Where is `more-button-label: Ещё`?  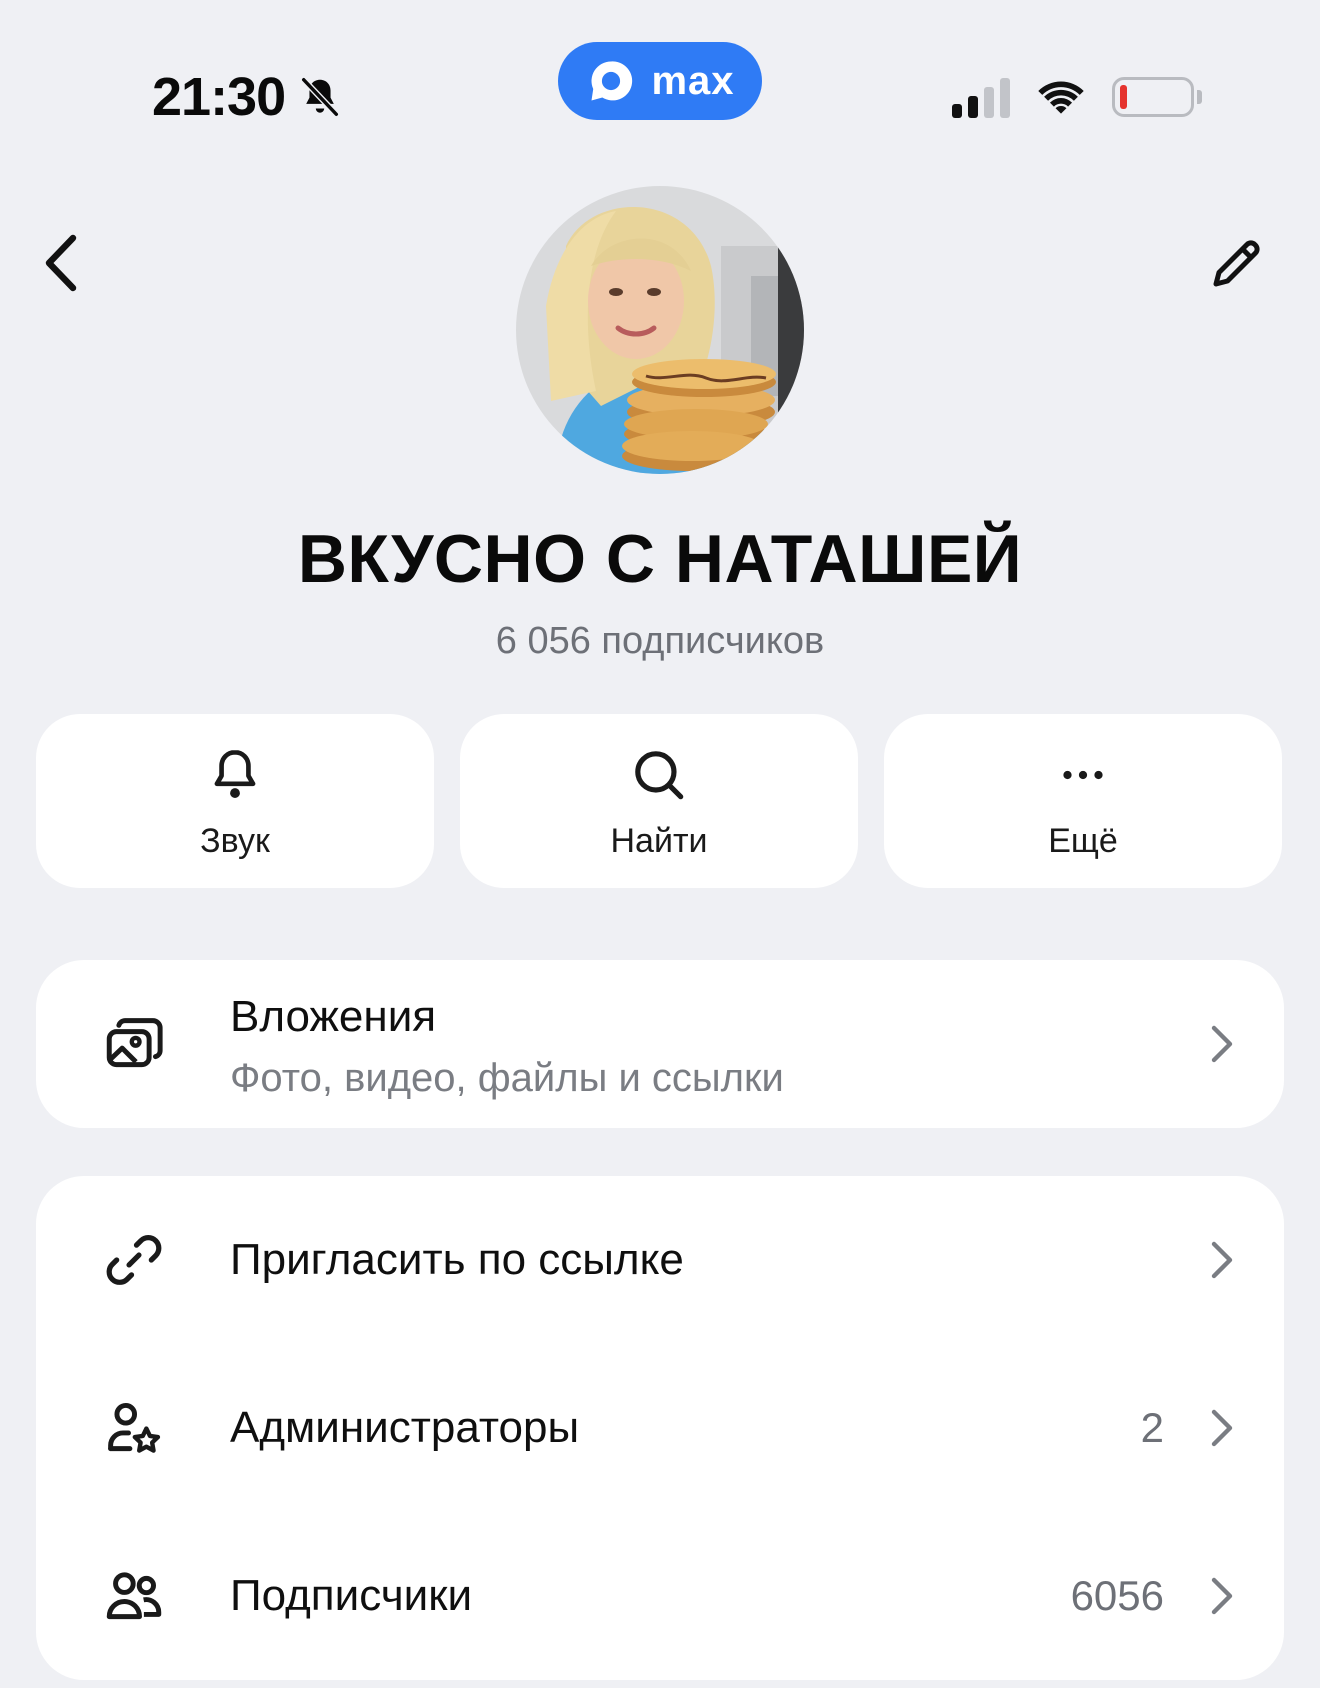 more-button-label: Ещё is located at coordinates (1083, 841).